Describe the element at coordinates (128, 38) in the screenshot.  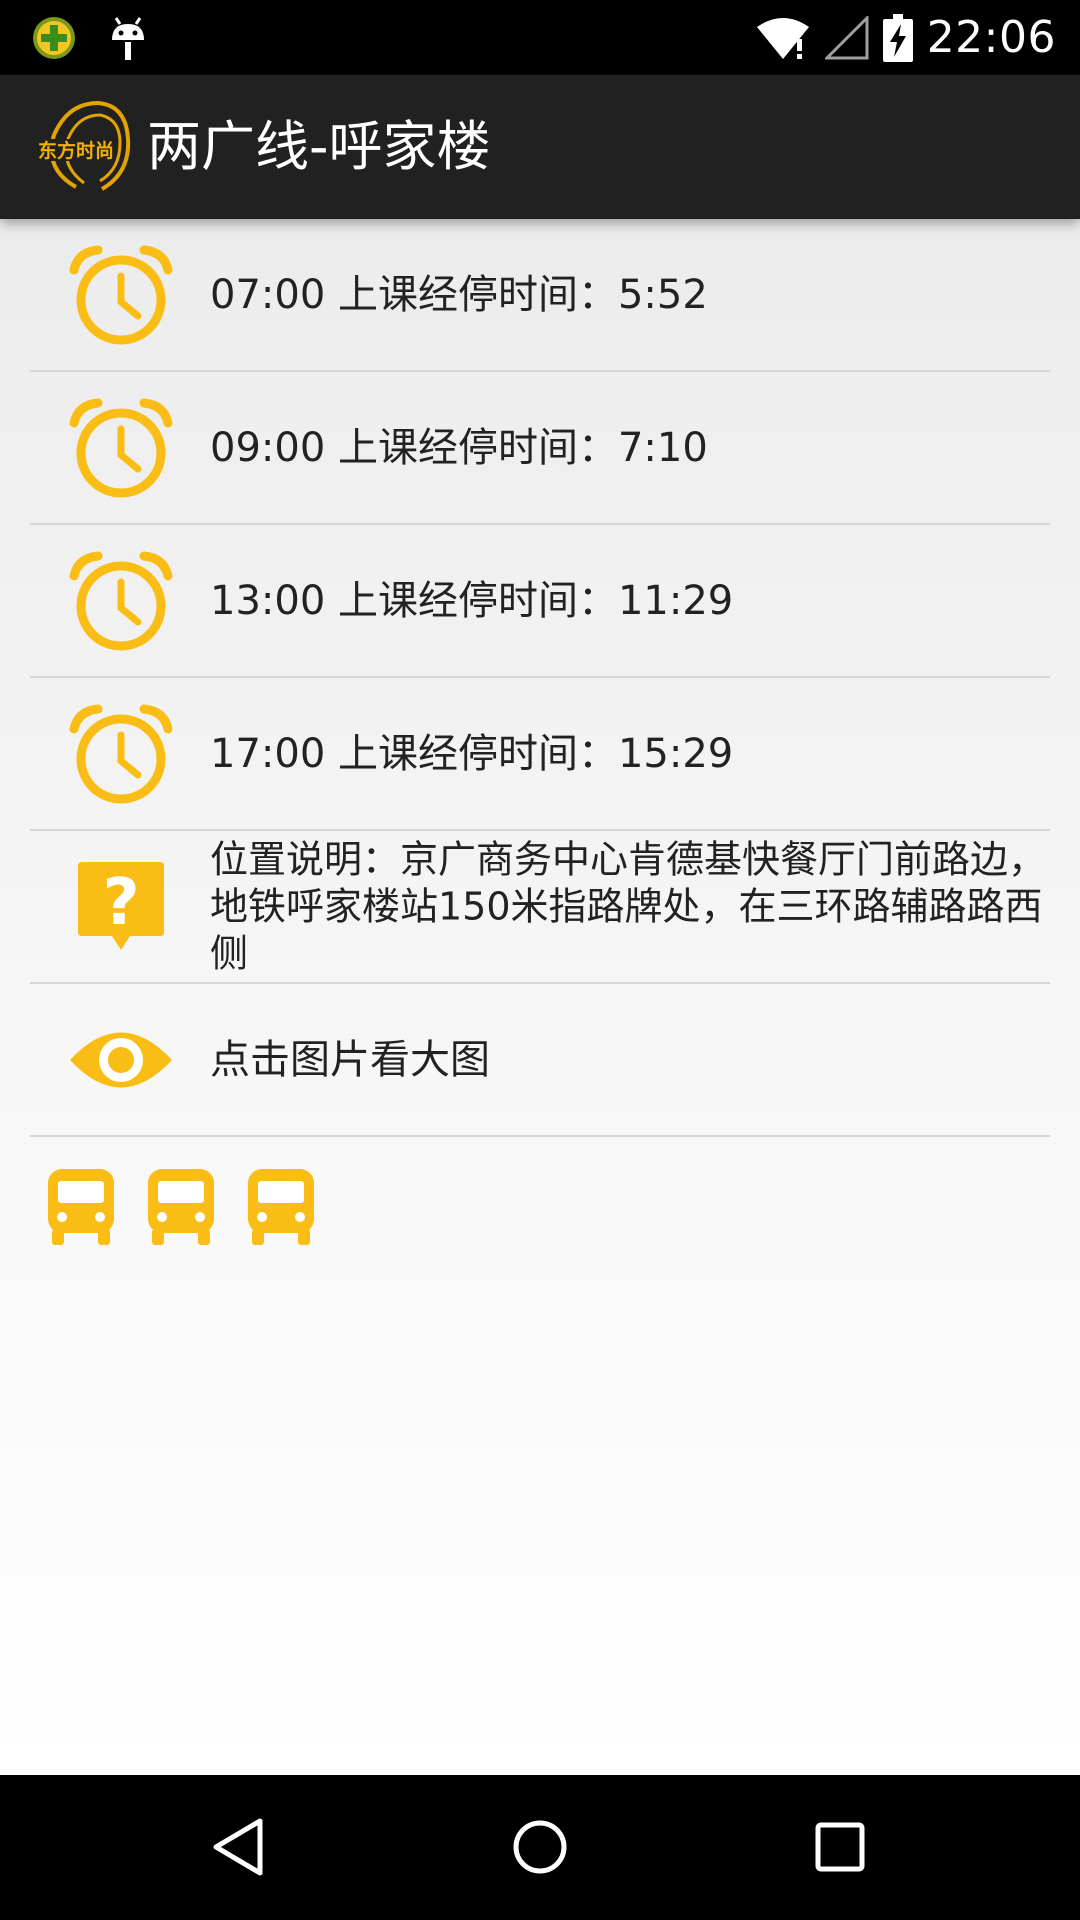
I see `android-icon` at that location.